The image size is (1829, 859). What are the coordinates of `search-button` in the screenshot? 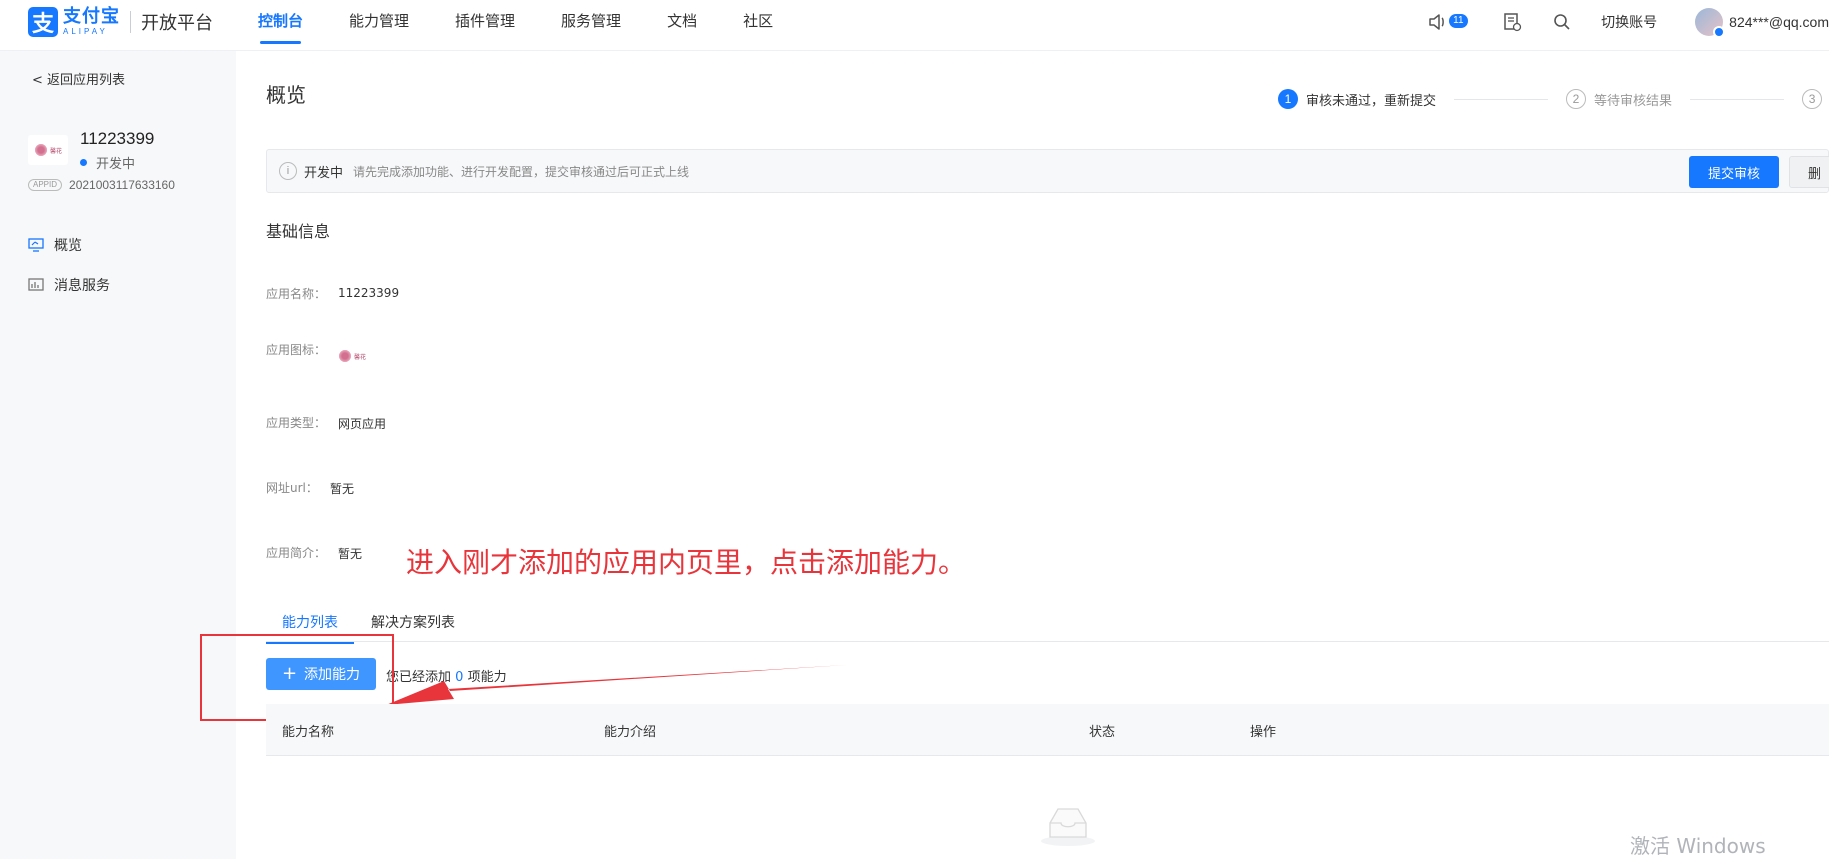 It's located at (1562, 22).